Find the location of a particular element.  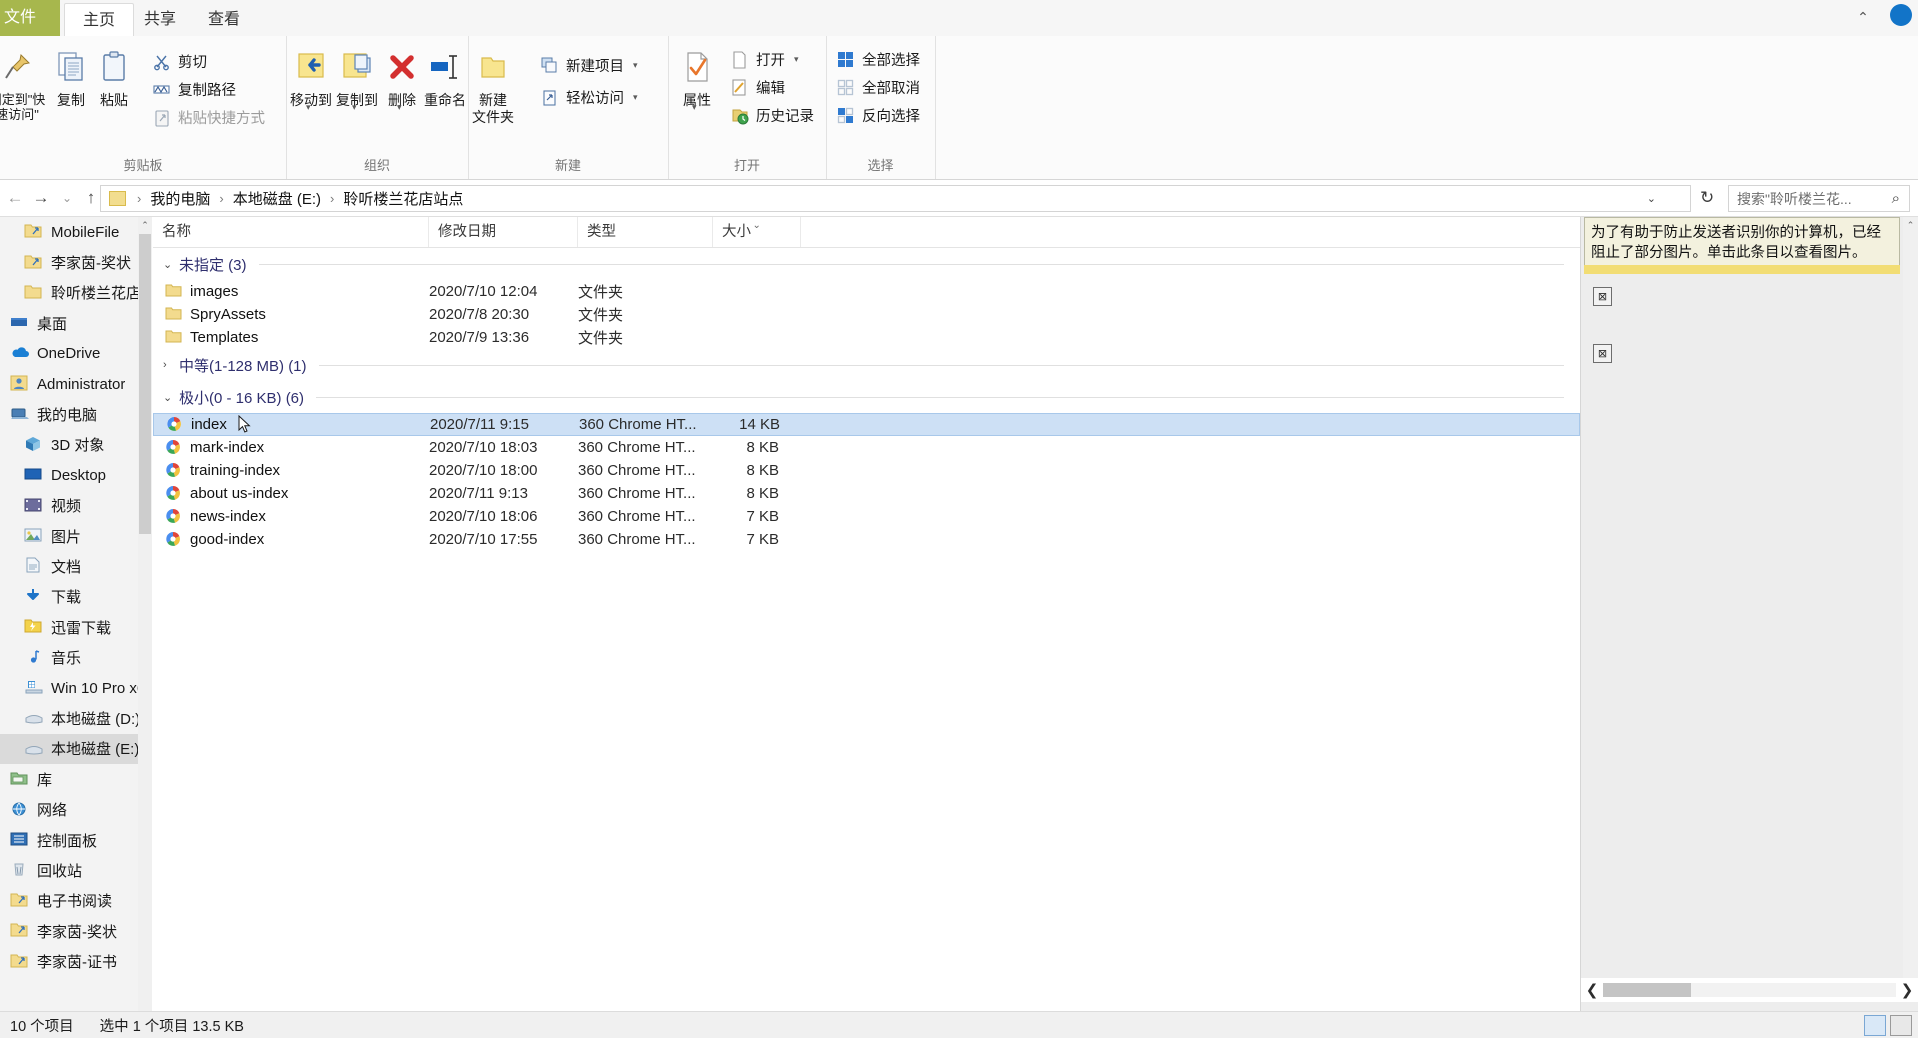

delete-caret-icon: ▾ is located at coordinates (399, 107).